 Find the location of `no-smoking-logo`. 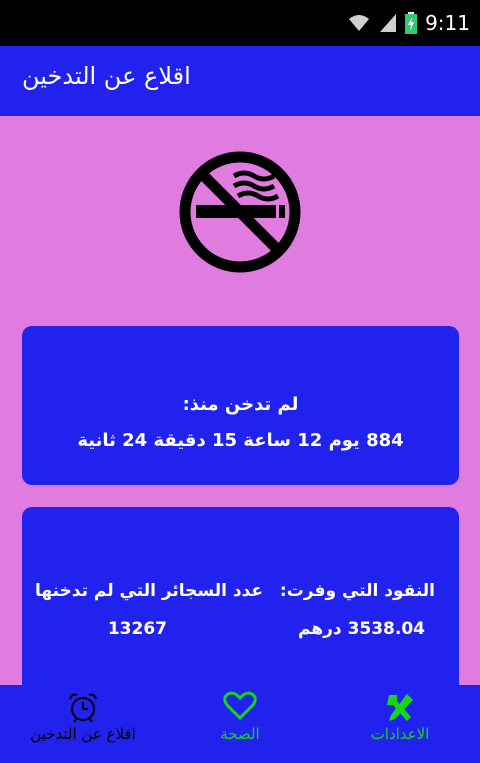

no-smoking-logo is located at coordinates (240, 212).